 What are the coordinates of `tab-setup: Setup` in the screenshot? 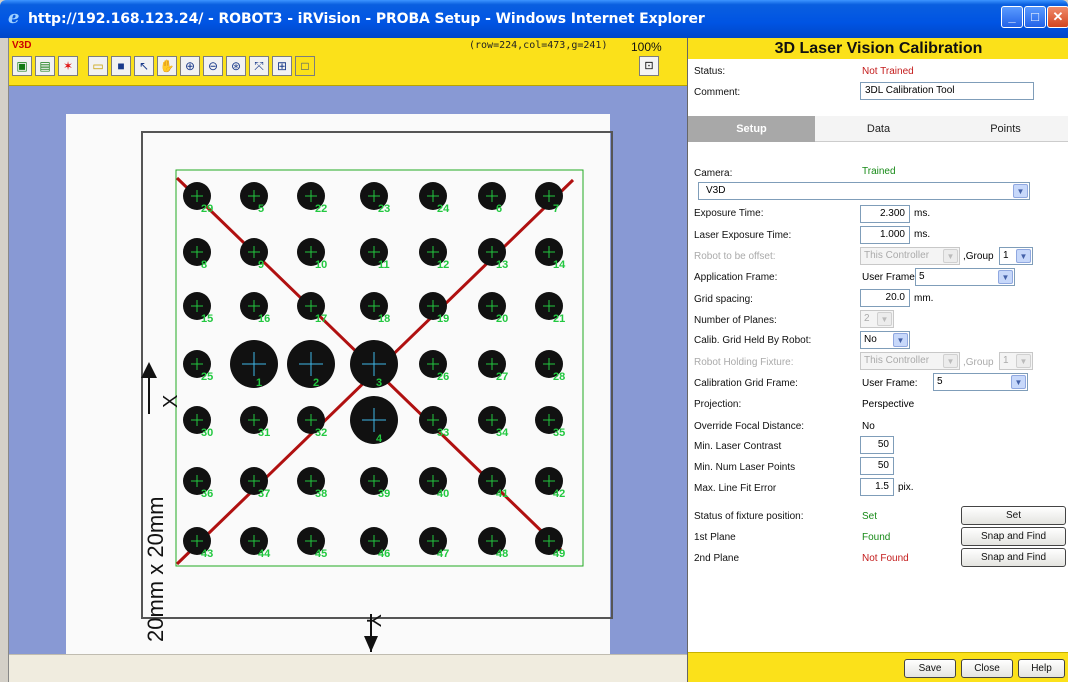 It's located at (751, 129).